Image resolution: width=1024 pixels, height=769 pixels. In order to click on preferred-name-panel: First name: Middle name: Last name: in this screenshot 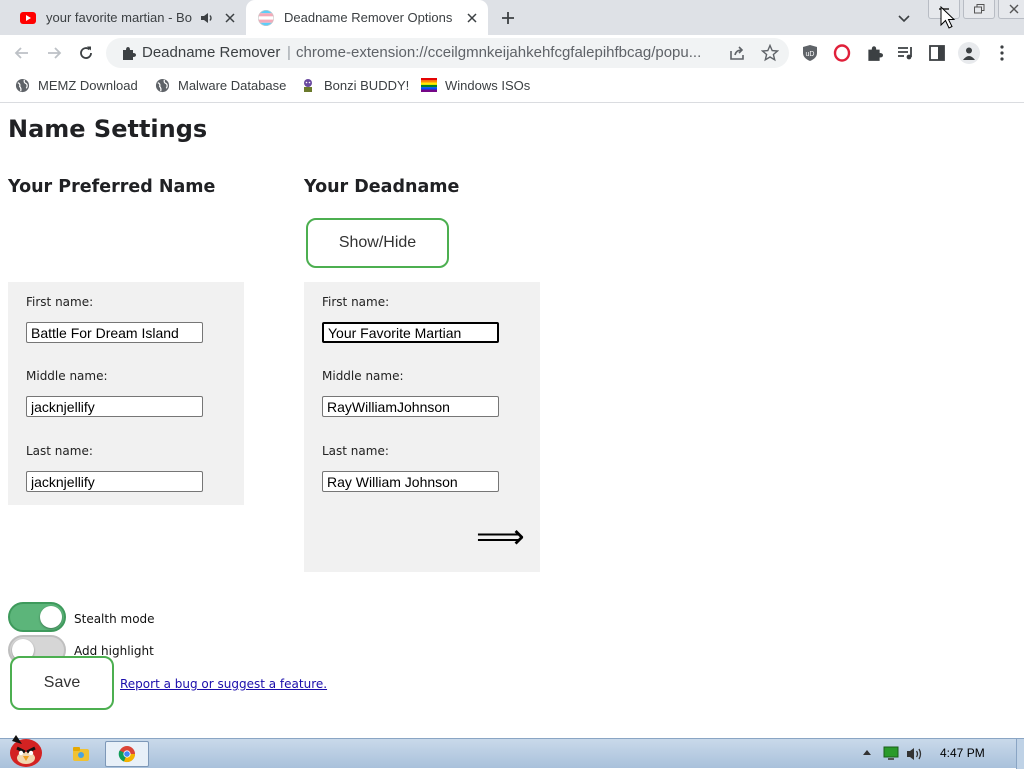, I will do `click(126, 393)`.